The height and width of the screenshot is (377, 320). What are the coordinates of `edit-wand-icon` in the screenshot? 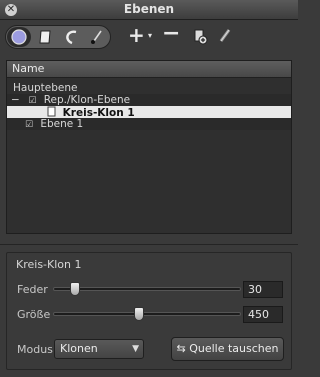 It's located at (224, 36).